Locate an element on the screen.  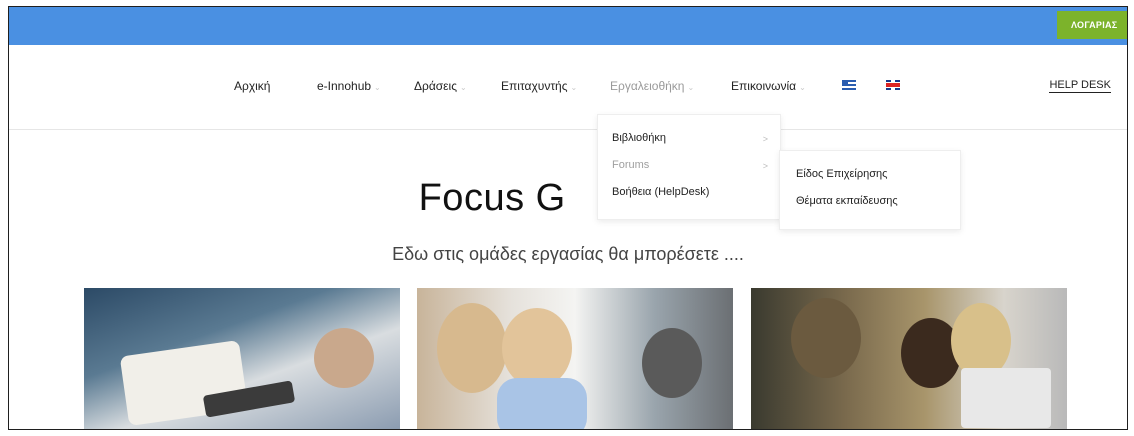
colleagues-computer-photo is located at coordinates (909, 358).